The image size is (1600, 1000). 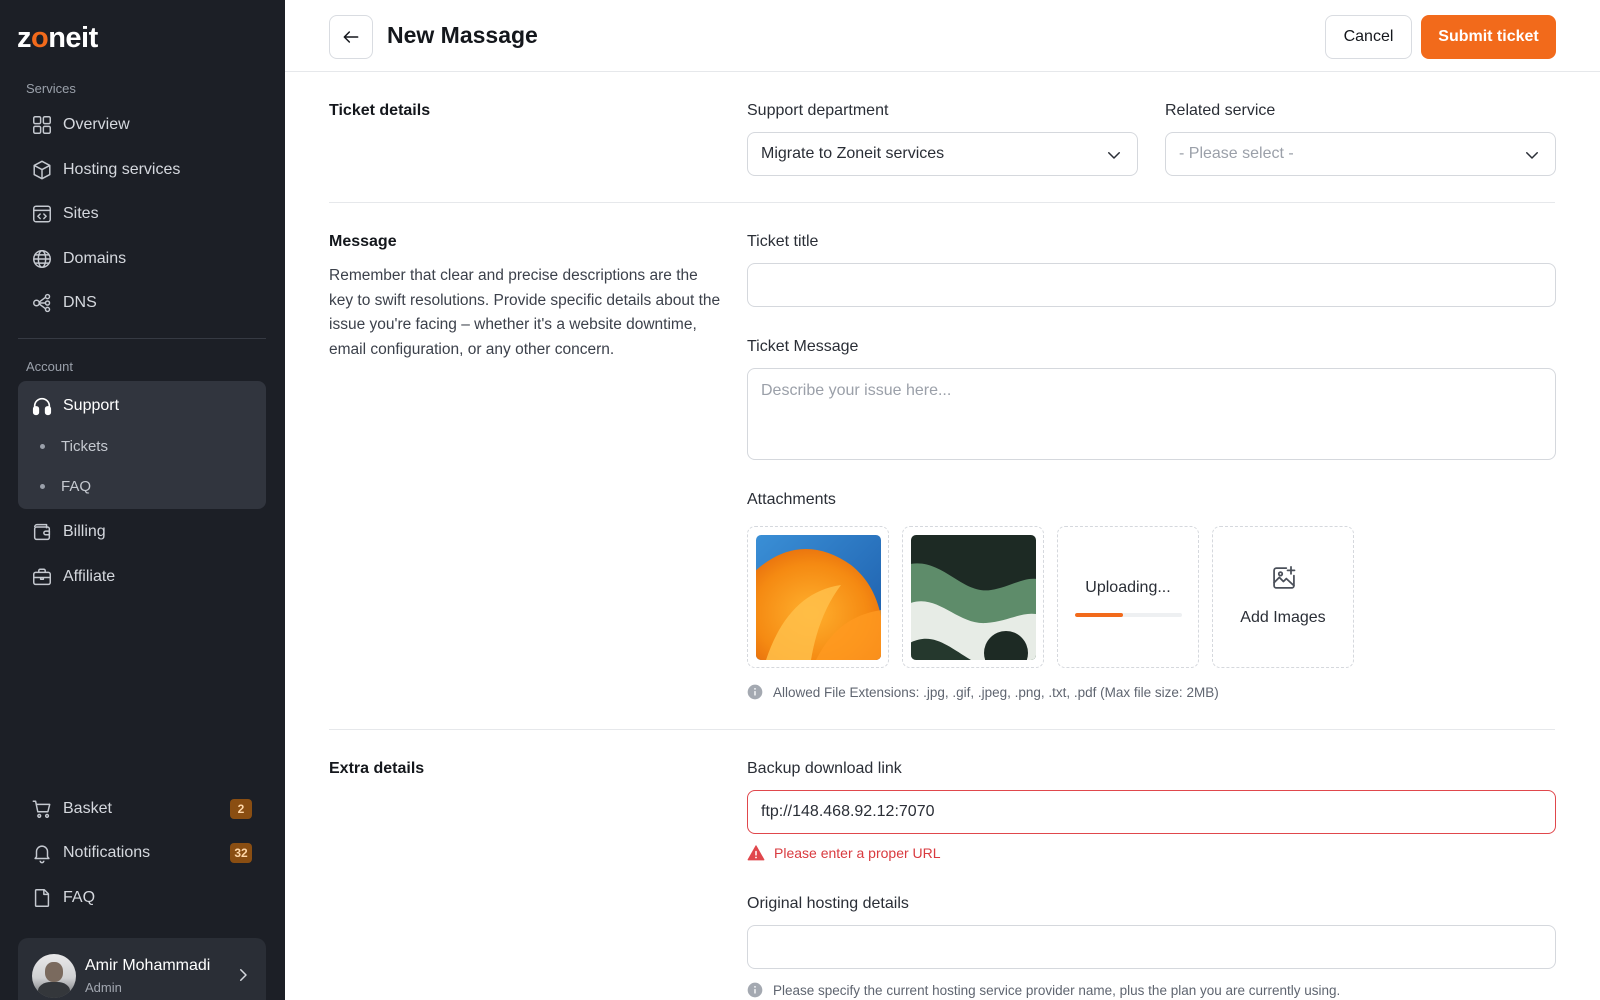 I want to click on related-service-label: Related service, so click(x=1220, y=110).